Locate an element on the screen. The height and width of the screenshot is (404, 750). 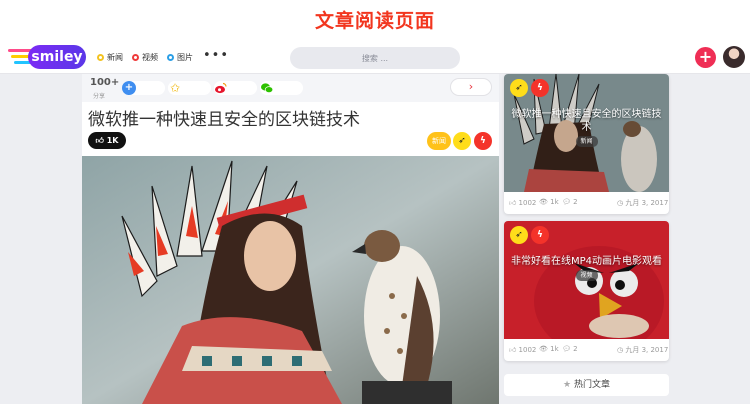
article-title: 微软推一种快速且安全的区块链技术 is located at coordinates (224, 120).